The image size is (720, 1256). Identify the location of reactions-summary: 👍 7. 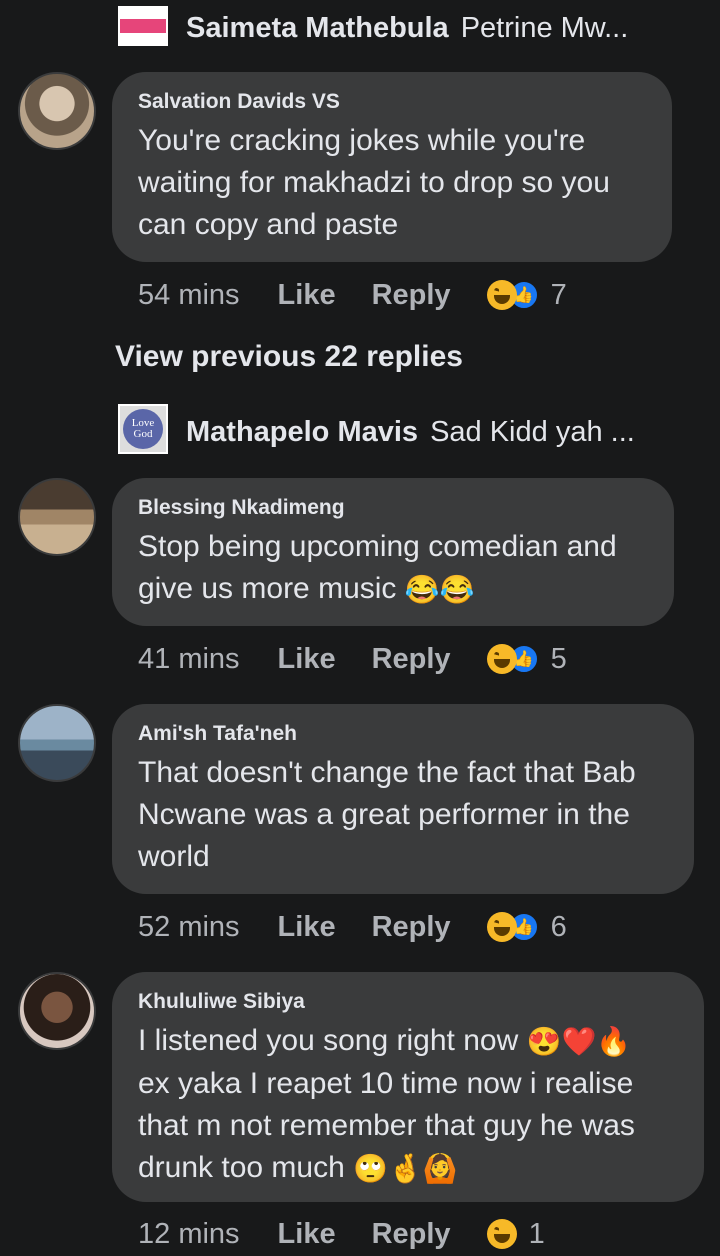
(526, 295).